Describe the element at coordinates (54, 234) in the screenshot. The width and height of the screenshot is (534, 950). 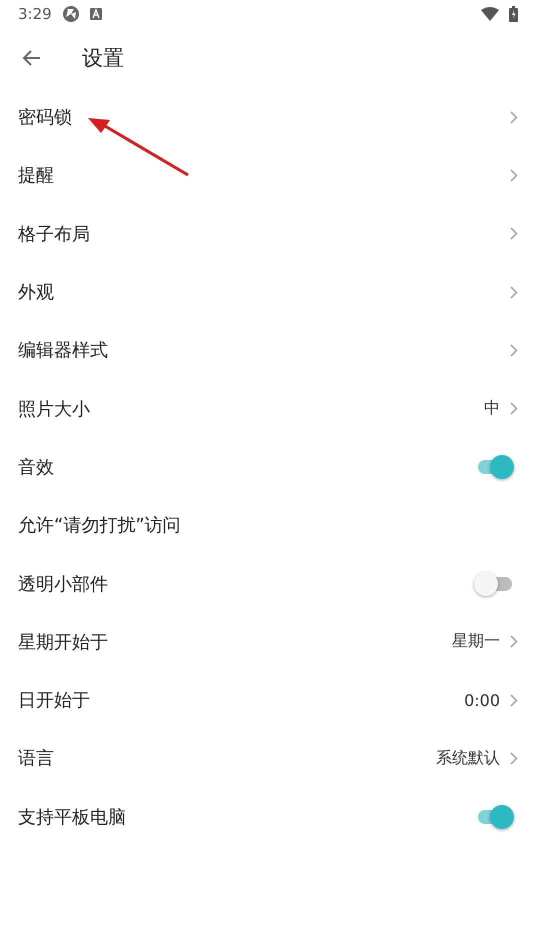
I see `setting-label: 格子布局` at that location.